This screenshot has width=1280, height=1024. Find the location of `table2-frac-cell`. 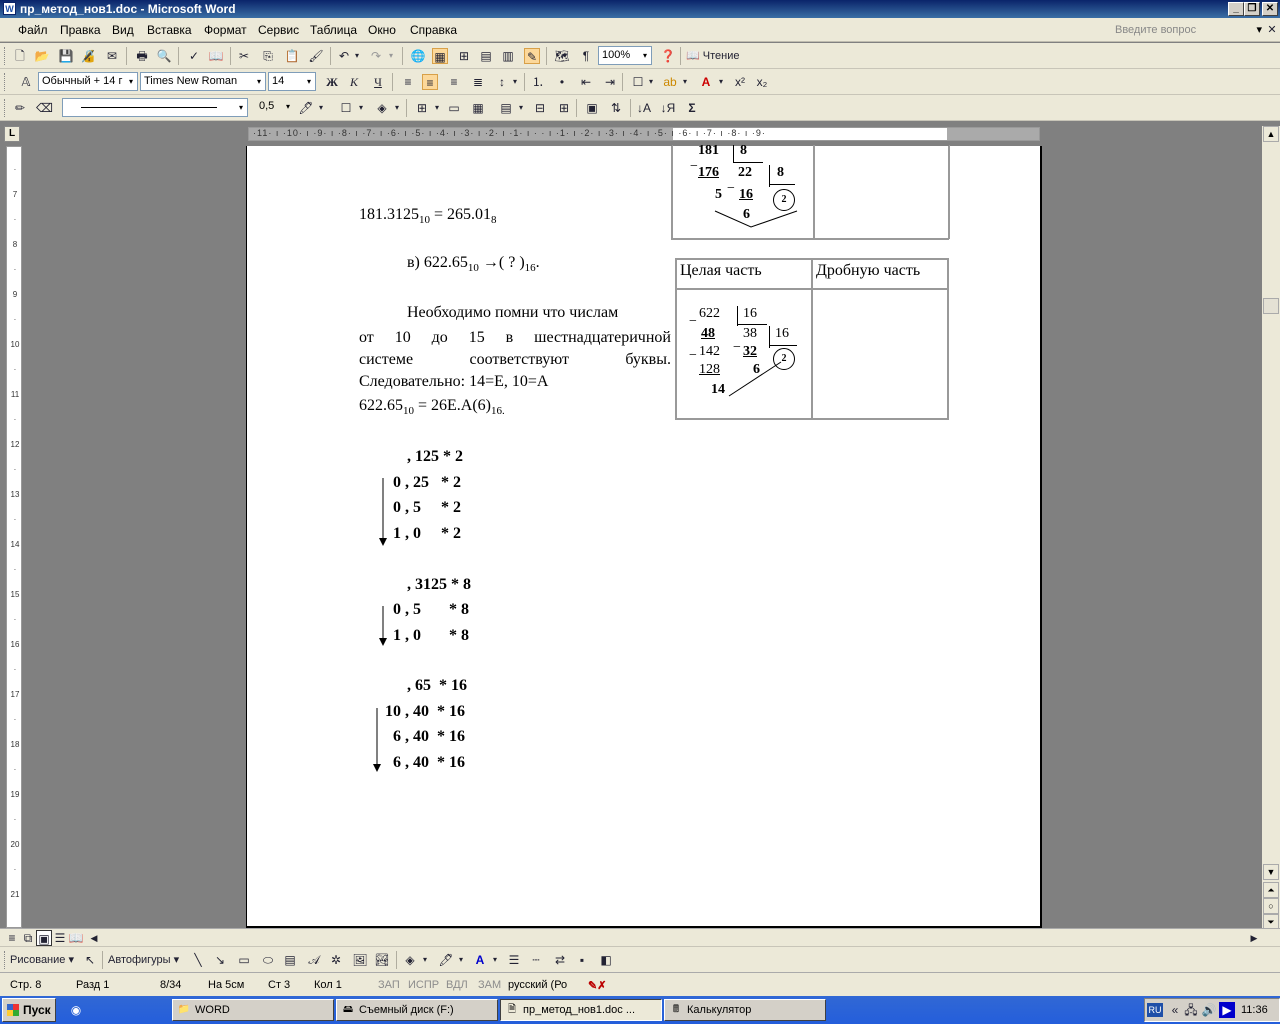

table2-frac-cell is located at coordinates (880, 354).